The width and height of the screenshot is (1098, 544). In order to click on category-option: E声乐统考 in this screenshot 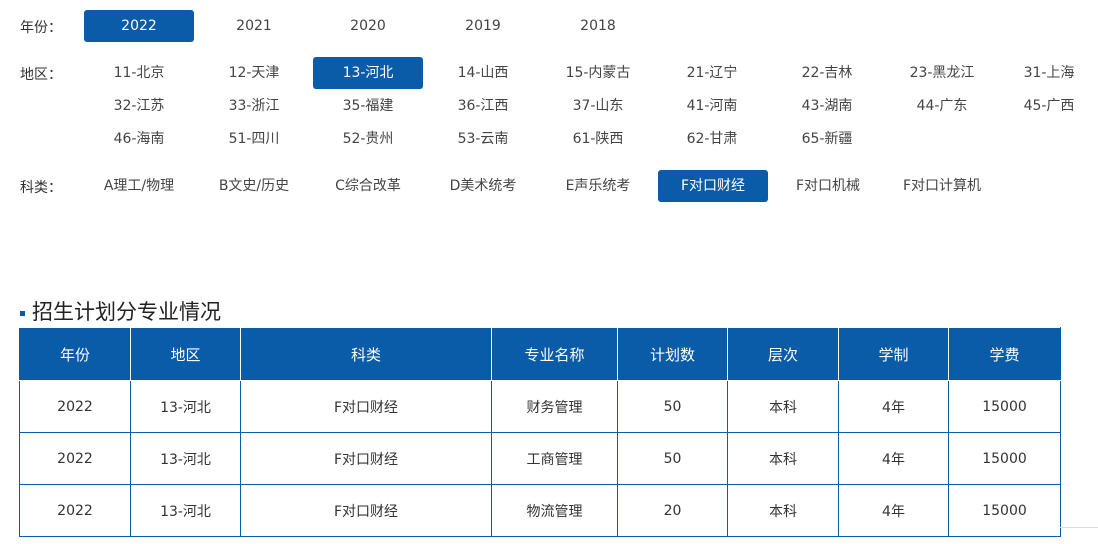, I will do `click(598, 186)`.